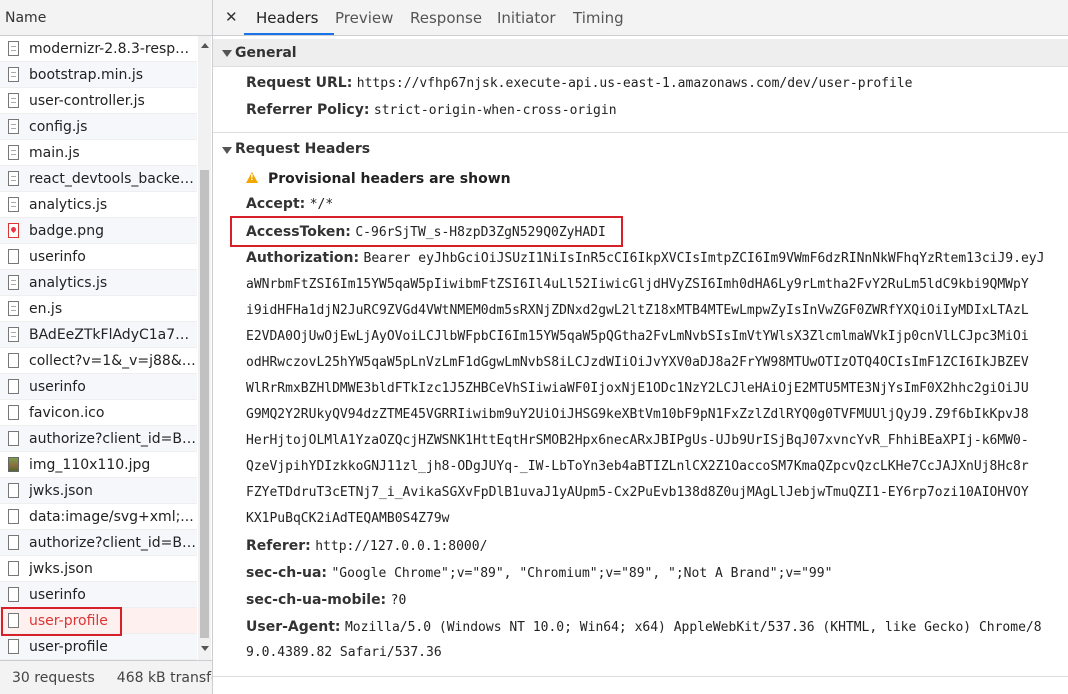  What do you see at coordinates (598, 18) in the screenshot?
I see `tab-timing: Timing` at bounding box center [598, 18].